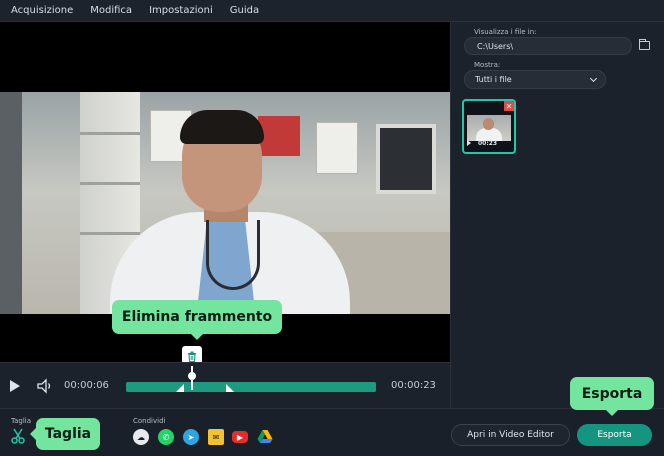 The height and width of the screenshot is (456, 664). I want to click on trim-start-handle, so click(180, 388).